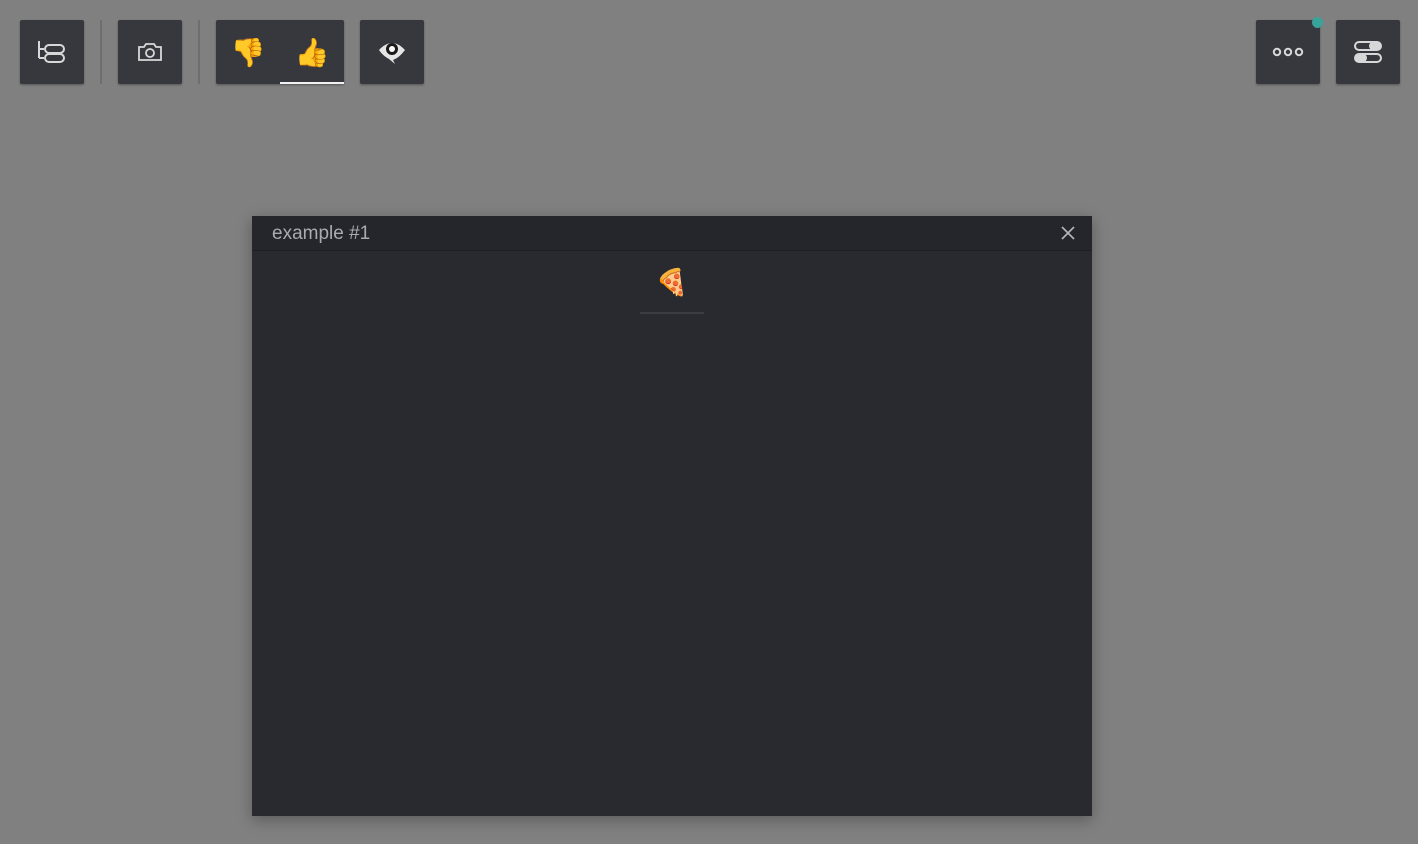  I want to click on thumbs-up-button: 👍, so click(312, 52).